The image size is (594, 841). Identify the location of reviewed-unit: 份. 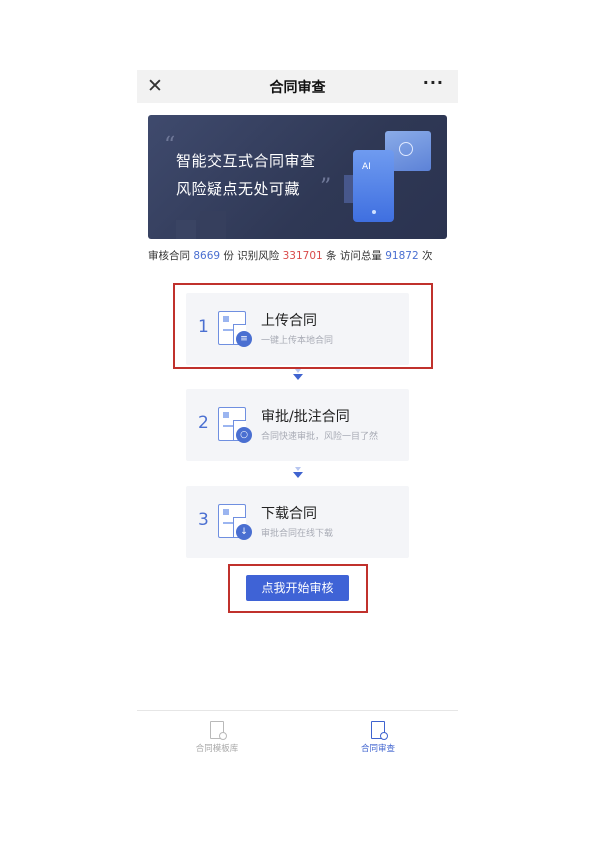
(228, 256).